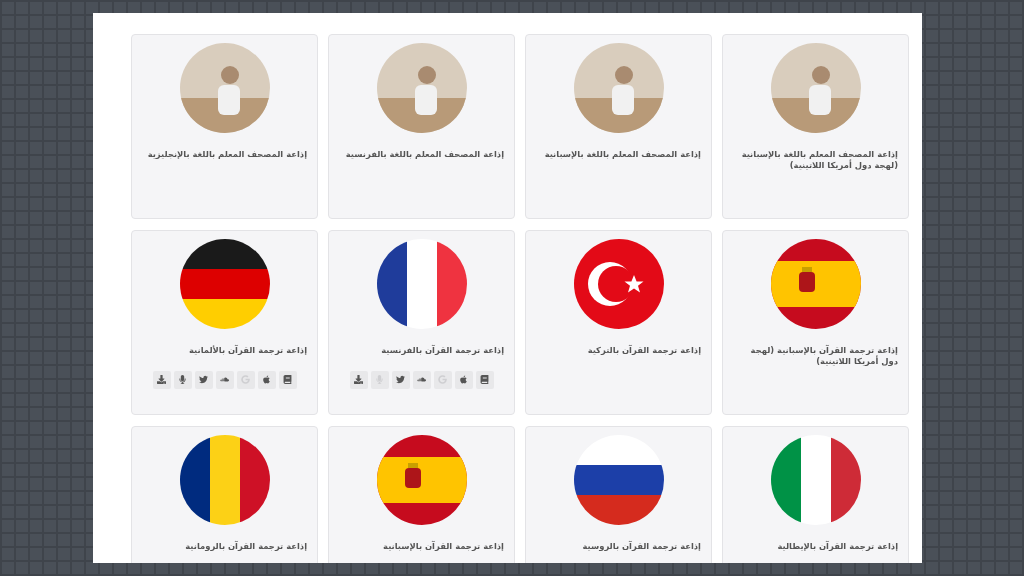 This screenshot has width=1024, height=576. What do you see at coordinates (421, 350) in the screenshot?
I see `card-title: إذاعة ترجمة القرآن بالفرنسية` at bounding box center [421, 350].